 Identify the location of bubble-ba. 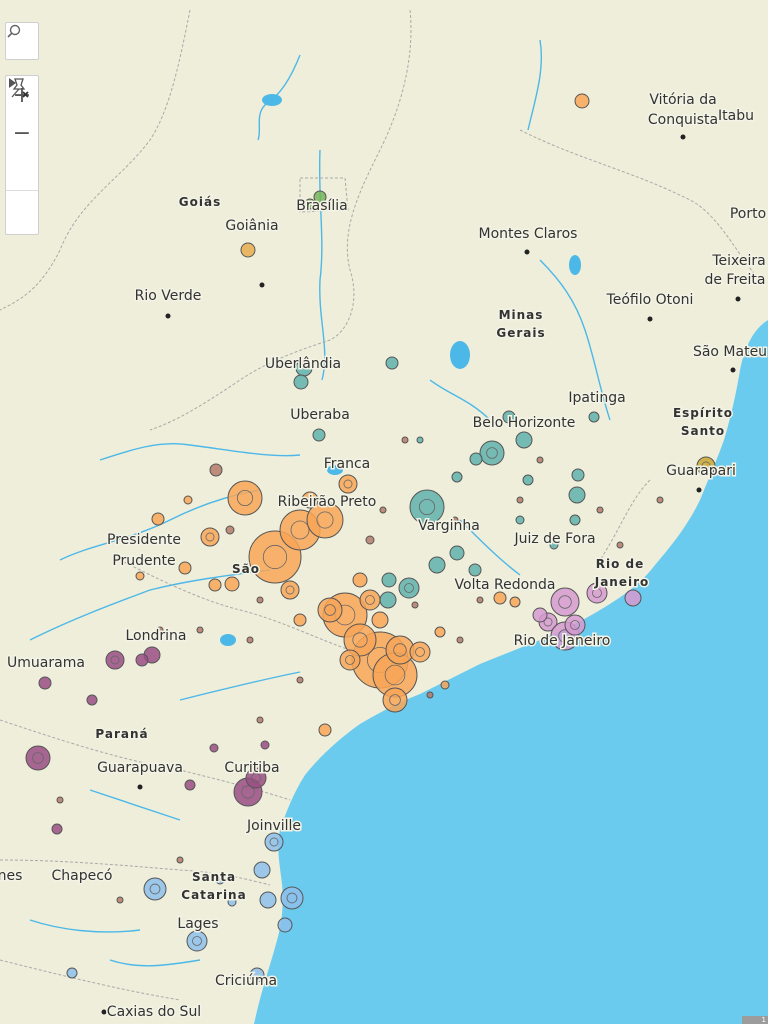
(582, 101).